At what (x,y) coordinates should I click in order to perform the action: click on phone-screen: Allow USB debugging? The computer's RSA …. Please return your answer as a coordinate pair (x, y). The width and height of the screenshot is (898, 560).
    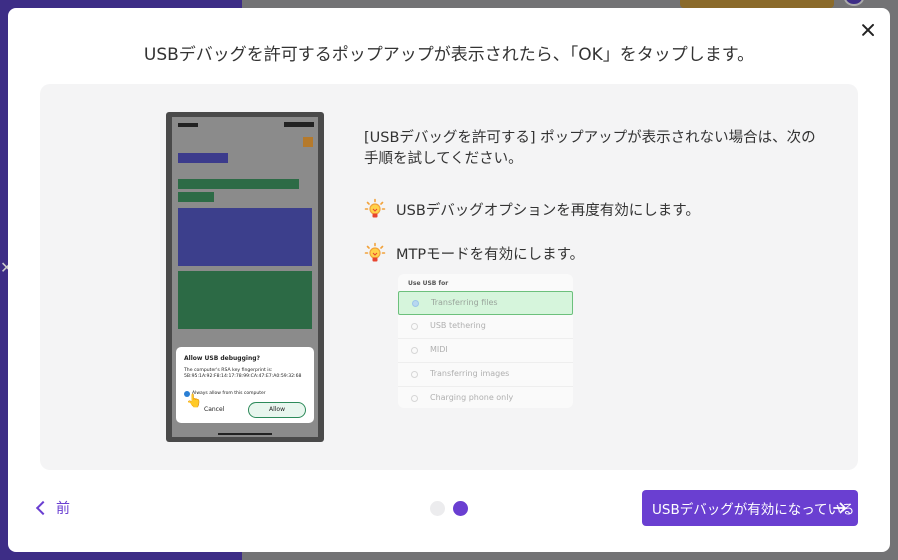
    Looking at the image, I should click on (245, 277).